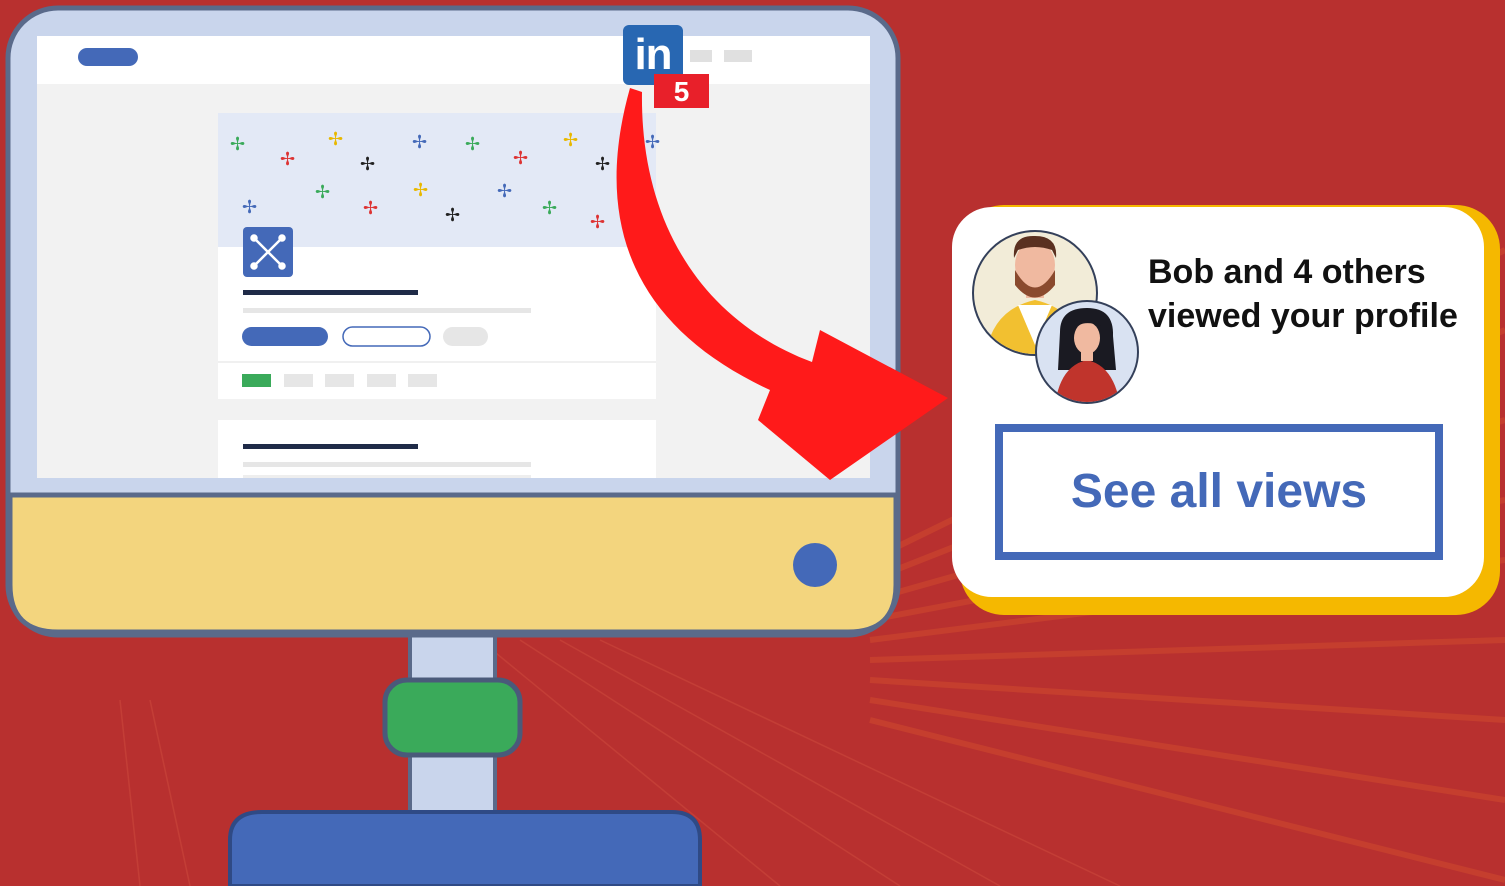  I want to click on see-all-views-button: See all views, so click(1219, 492).